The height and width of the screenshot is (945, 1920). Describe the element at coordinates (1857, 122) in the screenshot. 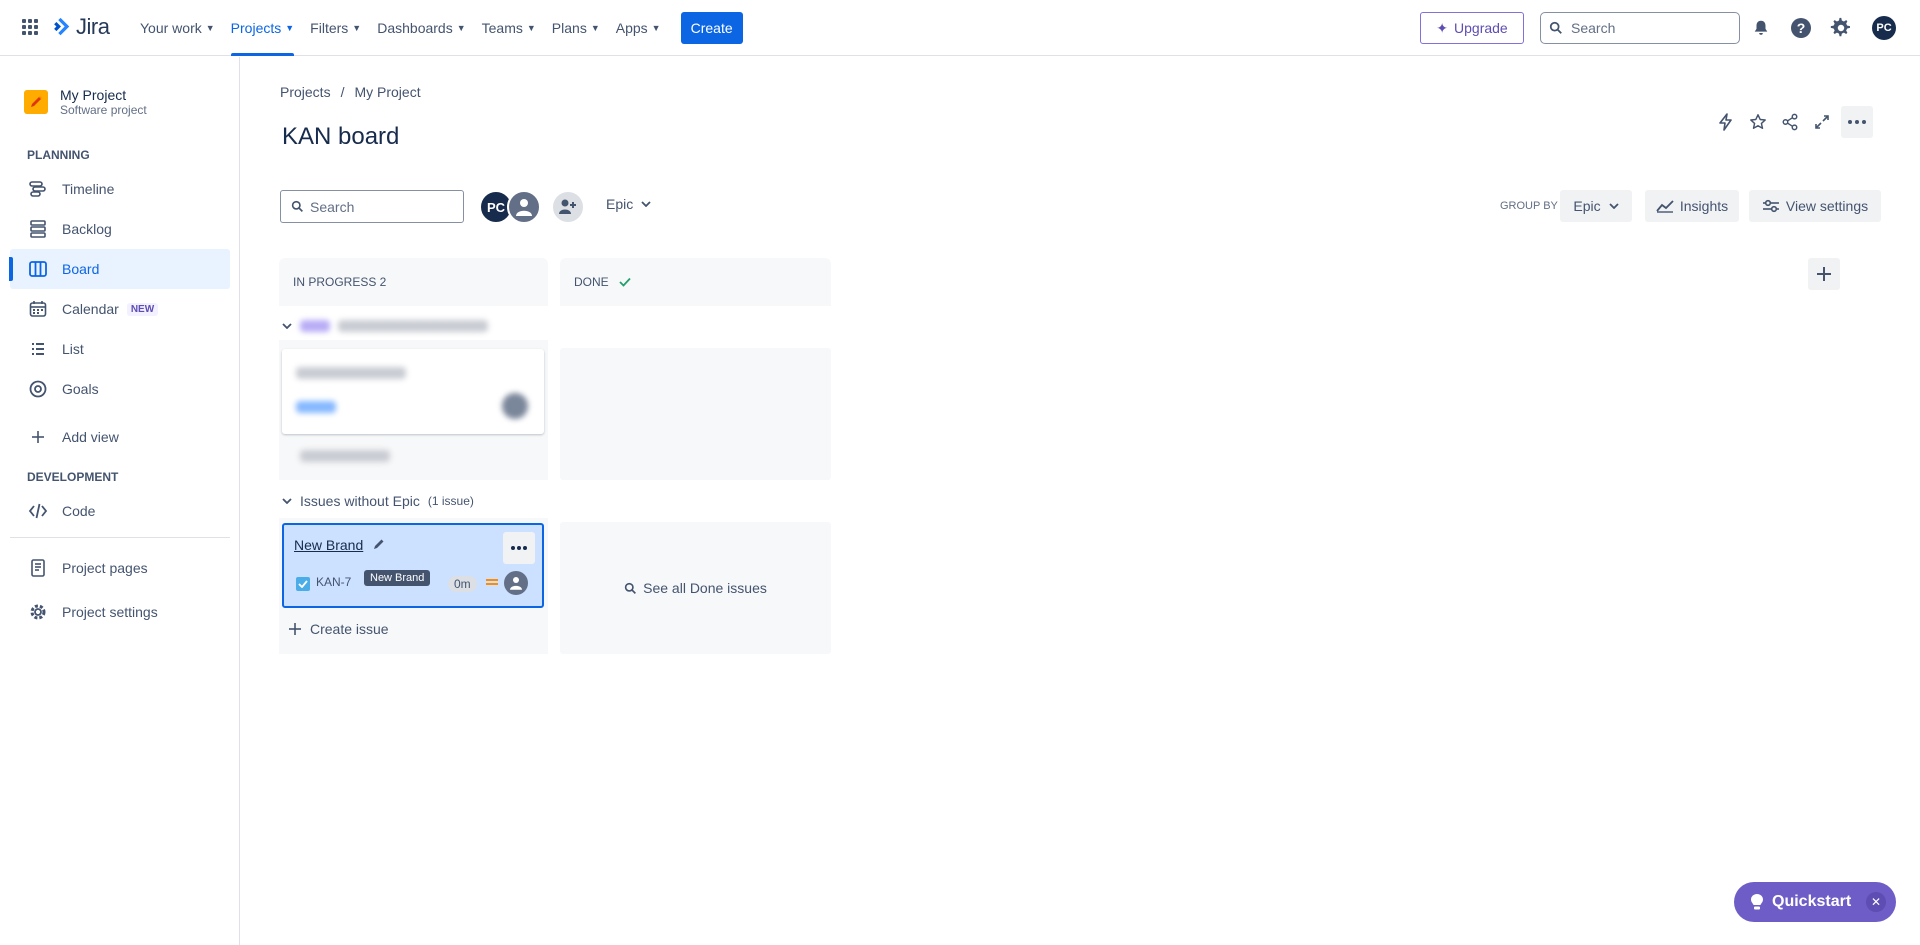

I see `more-actions-icon` at that location.